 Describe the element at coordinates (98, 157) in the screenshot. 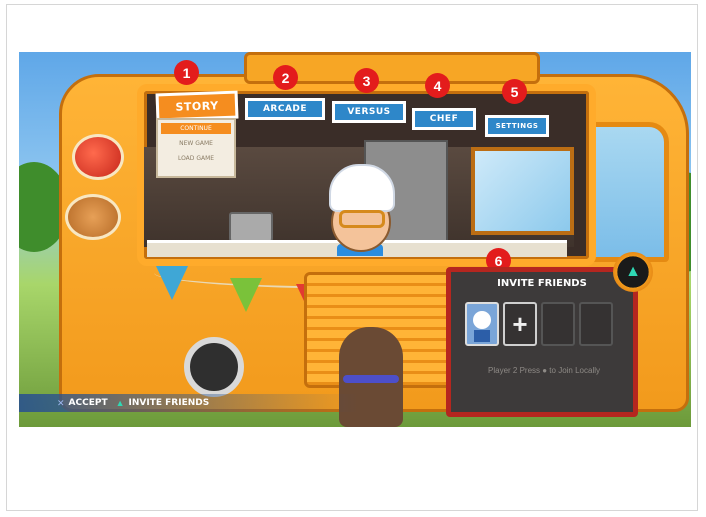

I see `tomato-decal-icon` at that location.